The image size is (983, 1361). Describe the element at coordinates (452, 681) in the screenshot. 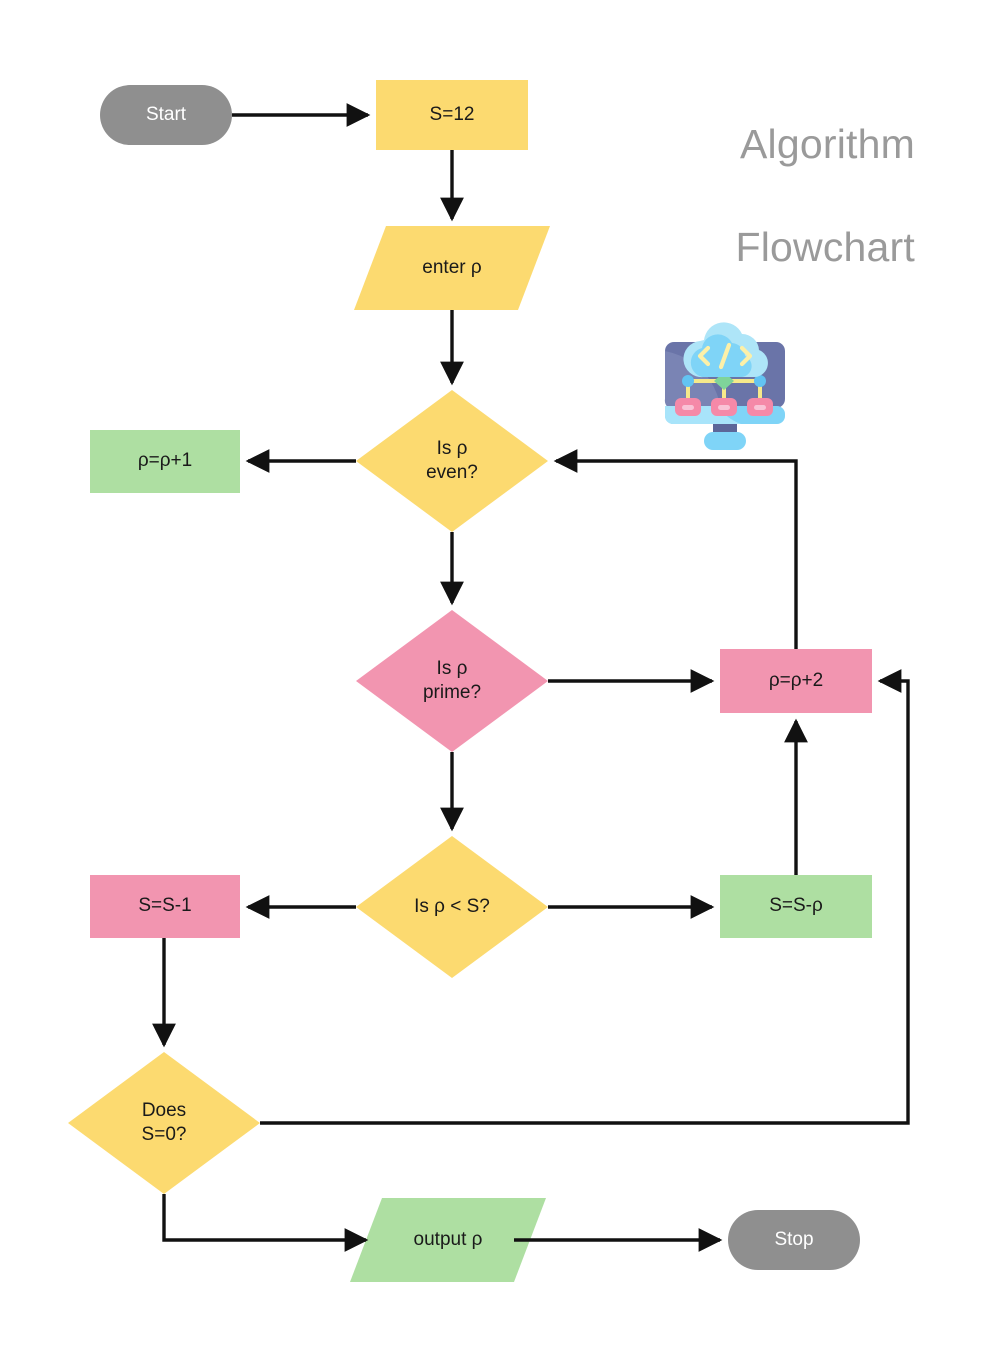

I see `node-is-prime-shape` at that location.